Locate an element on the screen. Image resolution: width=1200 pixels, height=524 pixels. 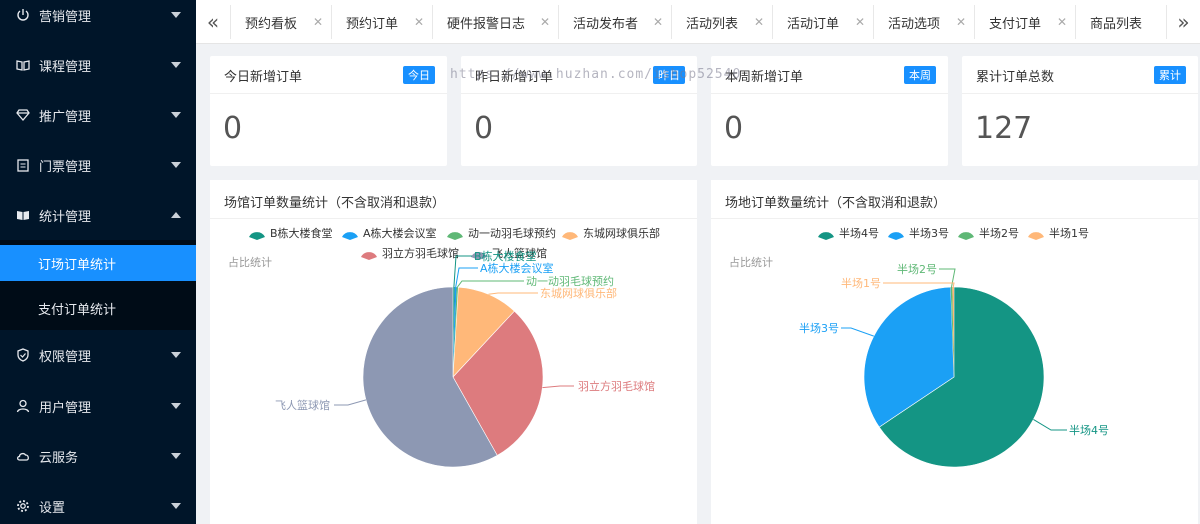
legend-item-4: 羽立方羽毛球馆 is located at coordinates (410, 253).